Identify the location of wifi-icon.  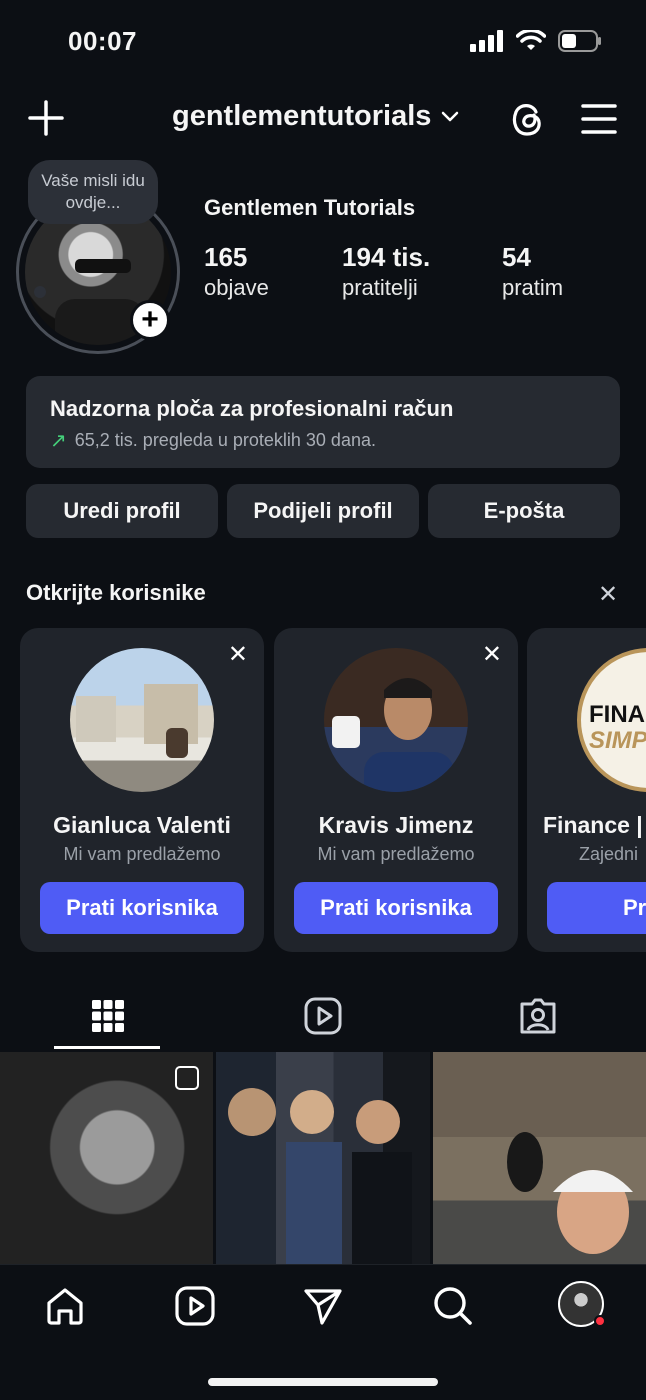
(531, 40).